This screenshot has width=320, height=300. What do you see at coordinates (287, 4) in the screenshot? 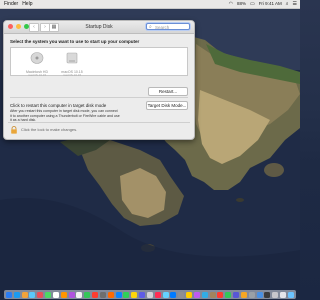
I see `search-spotlight-icon: ⌕` at bounding box center [287, 4].